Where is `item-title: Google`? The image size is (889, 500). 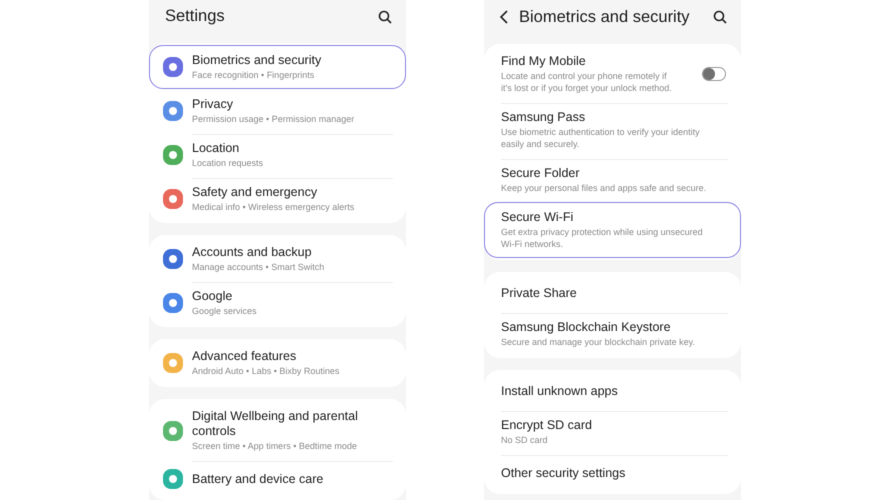
item-title: Google is located at coordinates (213, 296).